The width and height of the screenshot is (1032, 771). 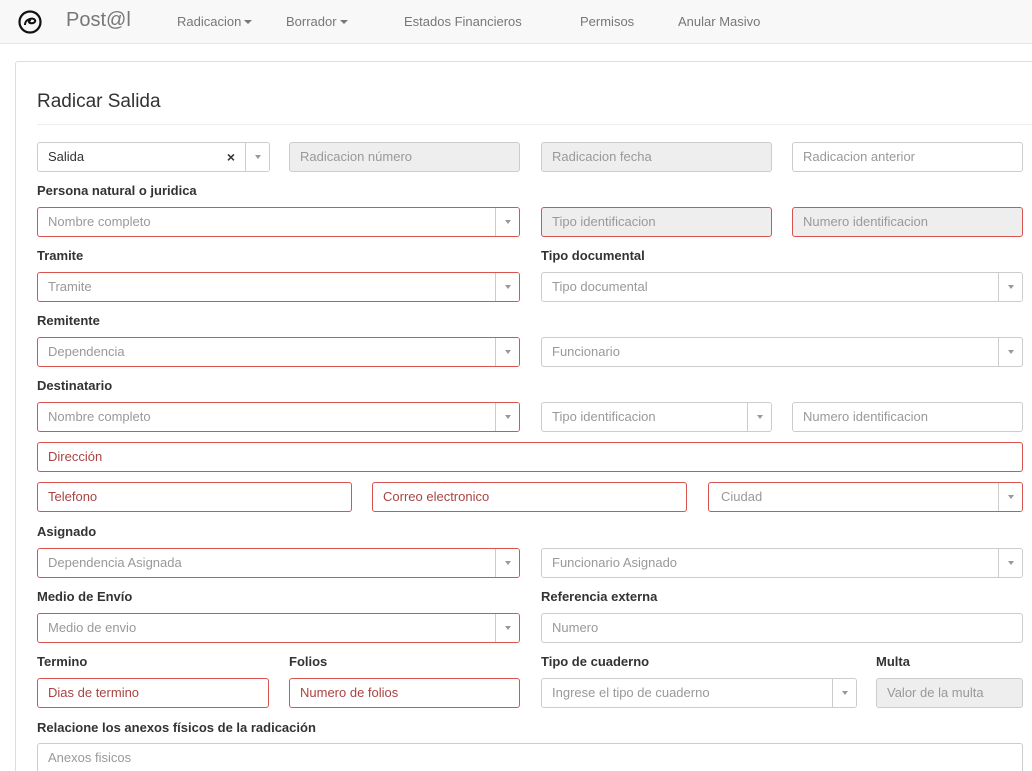 I want to click on multa-input: Valor de la multa, so click(x=949, y=693).